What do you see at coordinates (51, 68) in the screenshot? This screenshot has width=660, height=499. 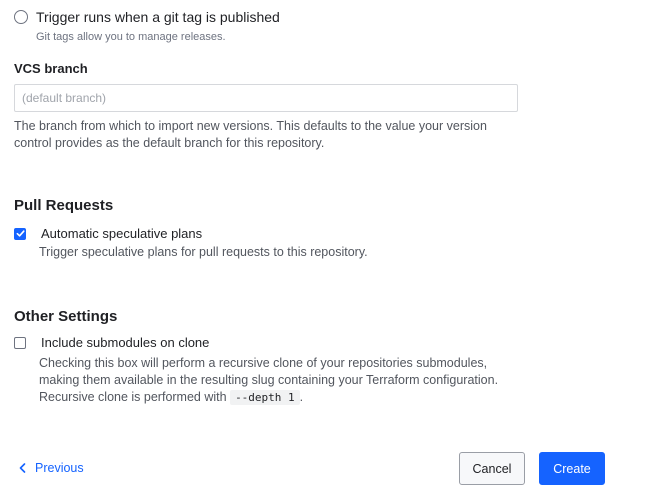 I see `vcs-branch-label: VCS branch` at bounding box center [51, 68].